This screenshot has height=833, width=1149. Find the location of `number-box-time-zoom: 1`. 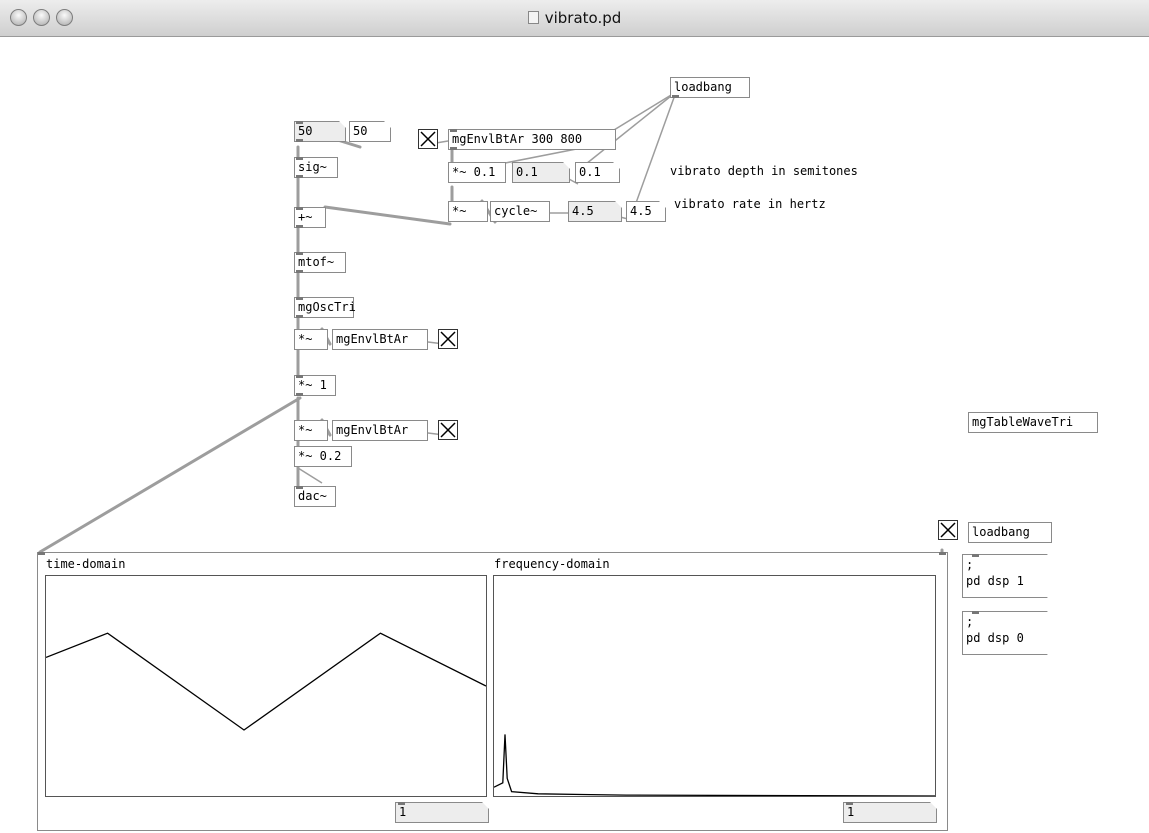

number-box-time-zoom: 1 is located at coordinates (442, 812).